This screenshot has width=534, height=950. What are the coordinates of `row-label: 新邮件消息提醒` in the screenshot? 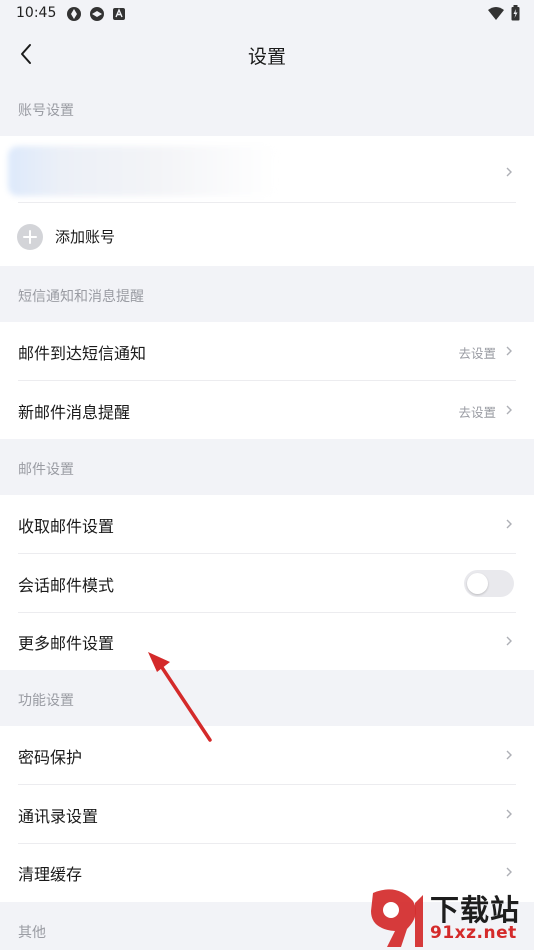 It's located at (74, 412).